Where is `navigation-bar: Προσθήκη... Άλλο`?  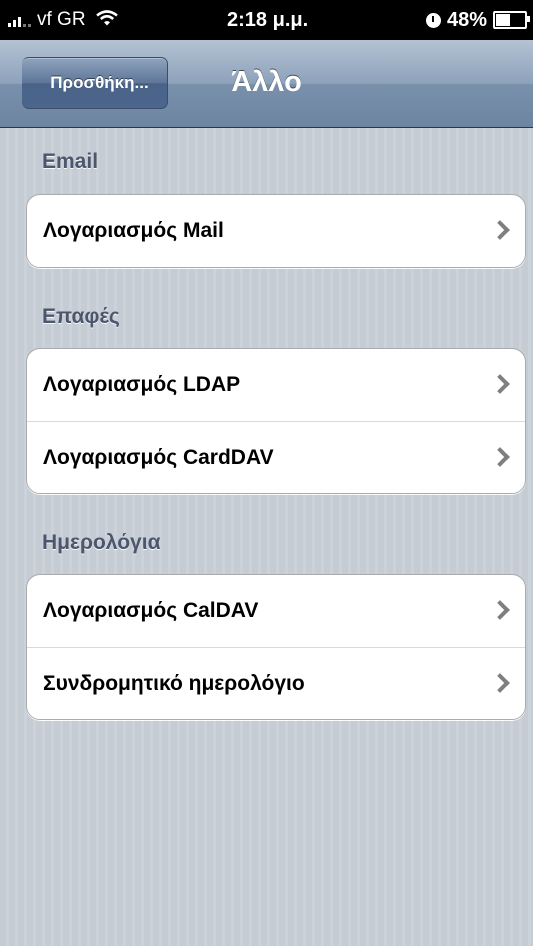
navigation-bar: Προσθήκη... Άλλο is located at coordinates (266, 84).